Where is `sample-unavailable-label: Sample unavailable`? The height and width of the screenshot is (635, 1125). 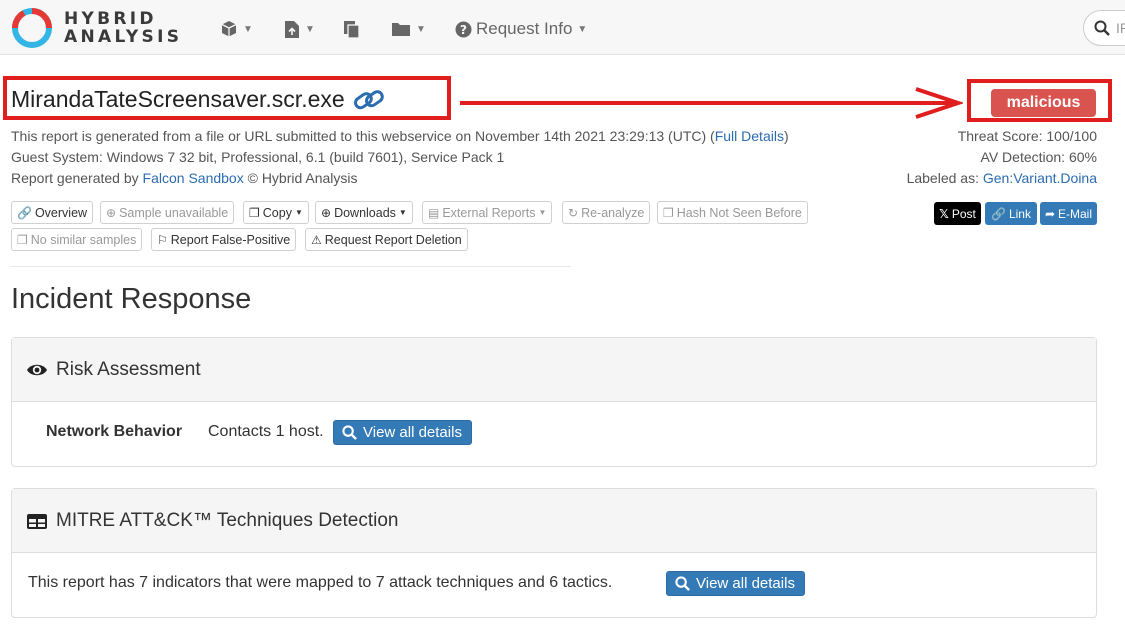
sample-unavailable-label: Sample unavailable is located at coordinates (174, 212).